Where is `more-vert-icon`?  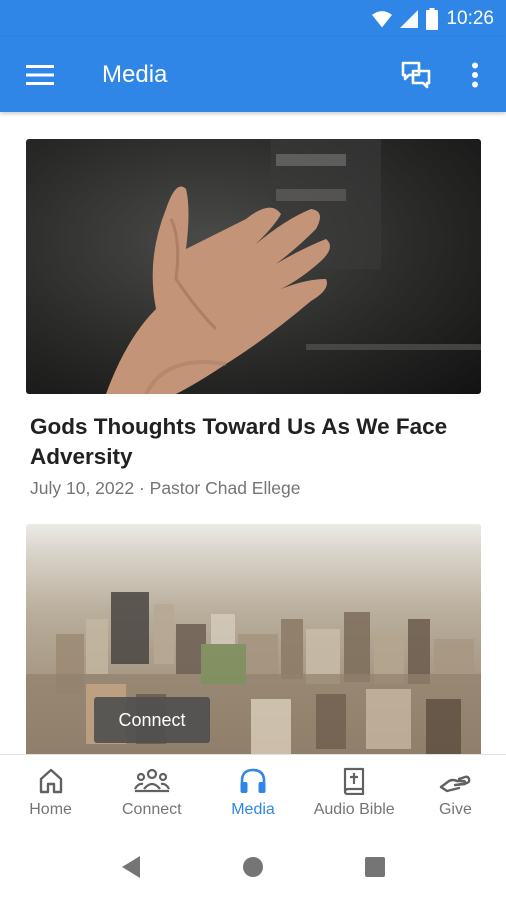
more-vert-icon is located at coordinates (475, 74).